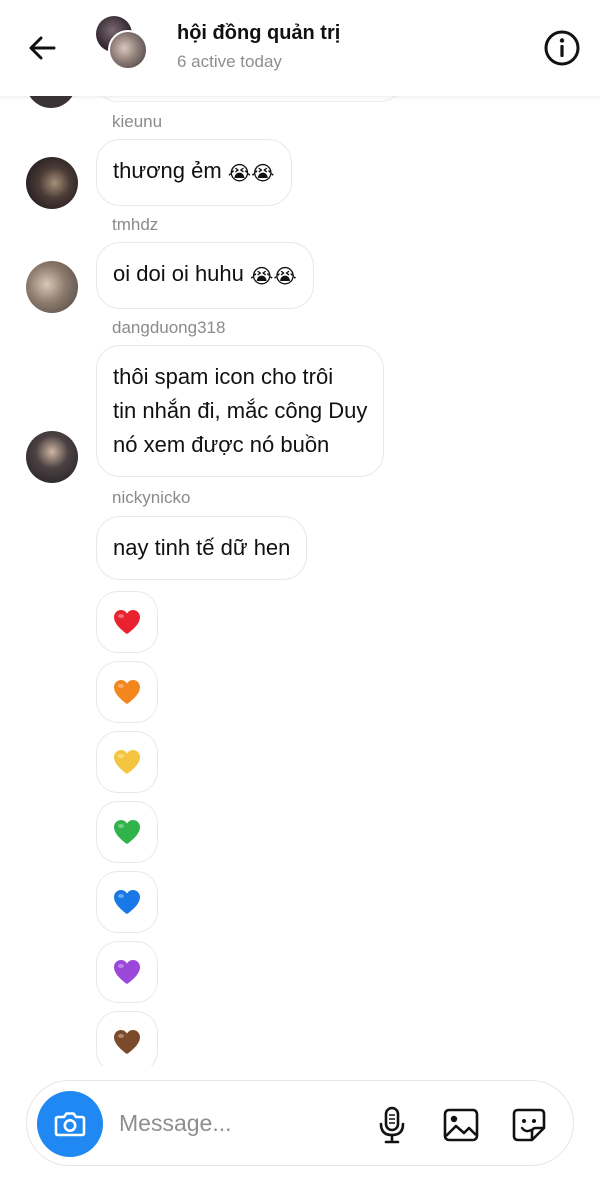  I want to click on sticker-button, so click(529, 1125).